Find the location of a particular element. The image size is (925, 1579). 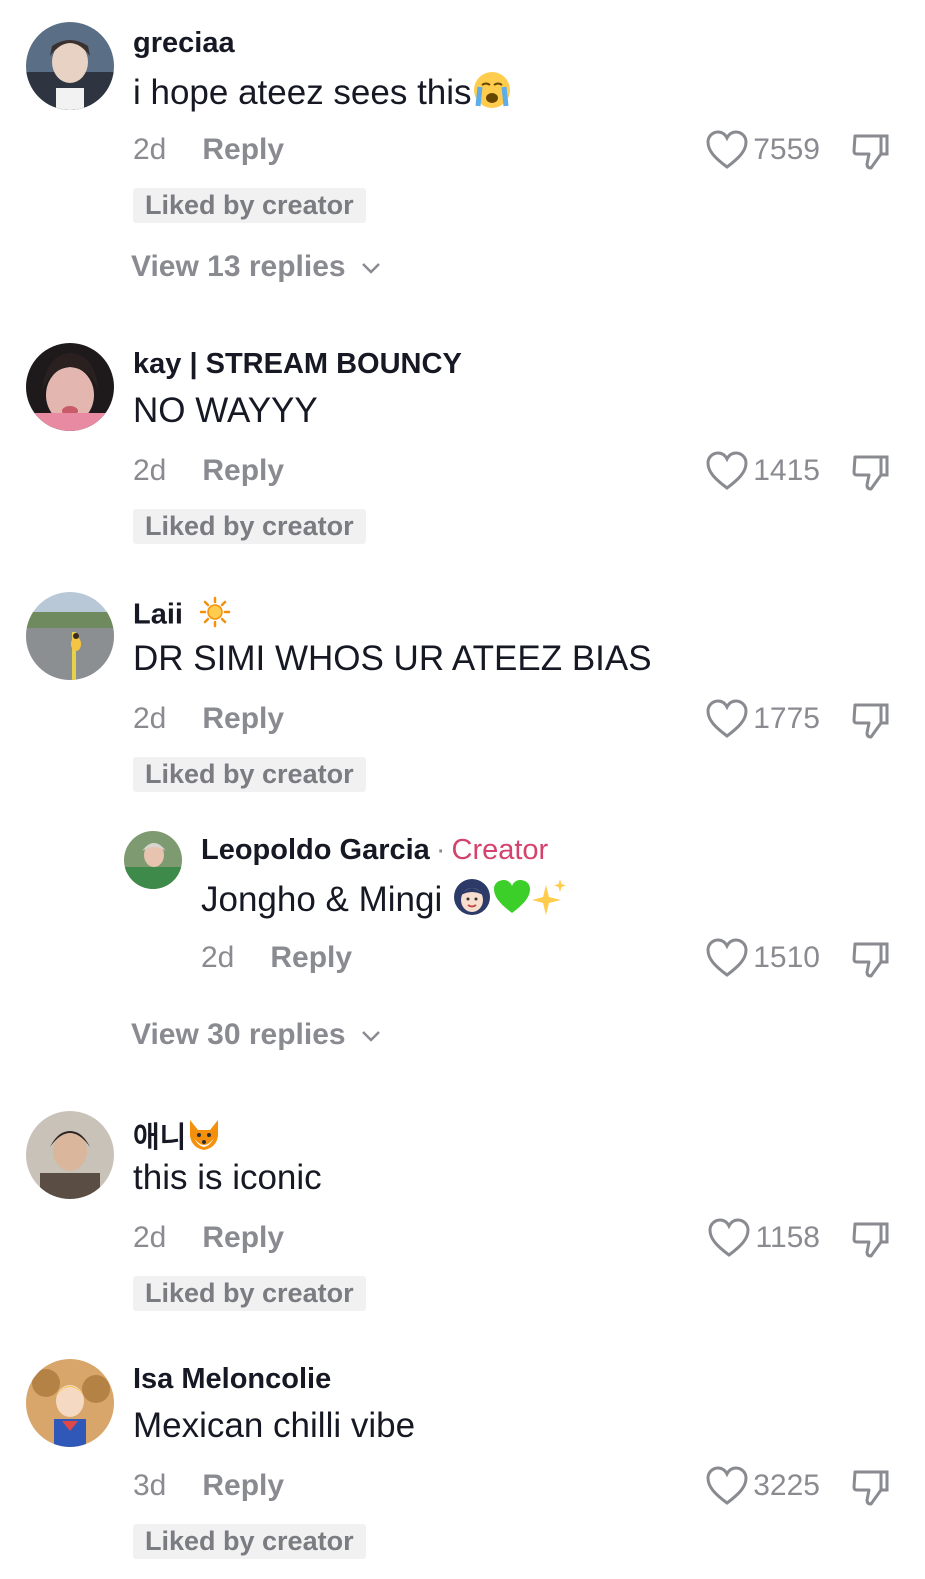

view-replies-button: View 30 replies is located at coordinates (256, 1035).